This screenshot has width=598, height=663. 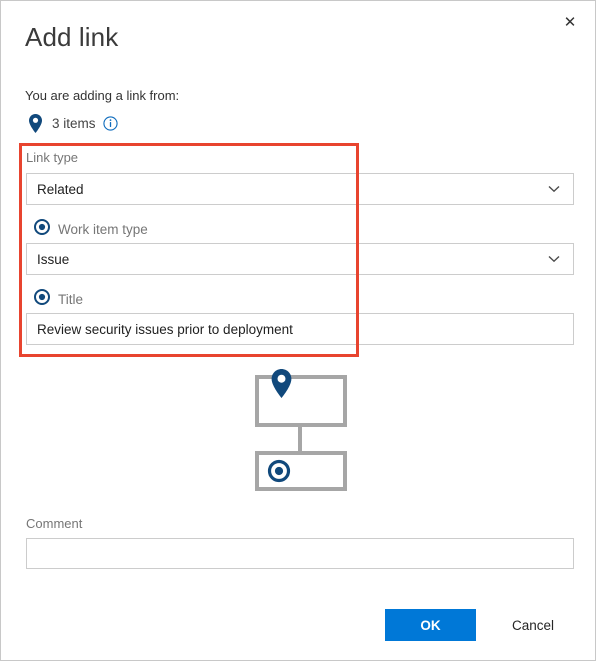 What do you see at coordinates (54, 523) in the screenshot?
I see `comment-label: Comment` at bounding box center [54, 523].